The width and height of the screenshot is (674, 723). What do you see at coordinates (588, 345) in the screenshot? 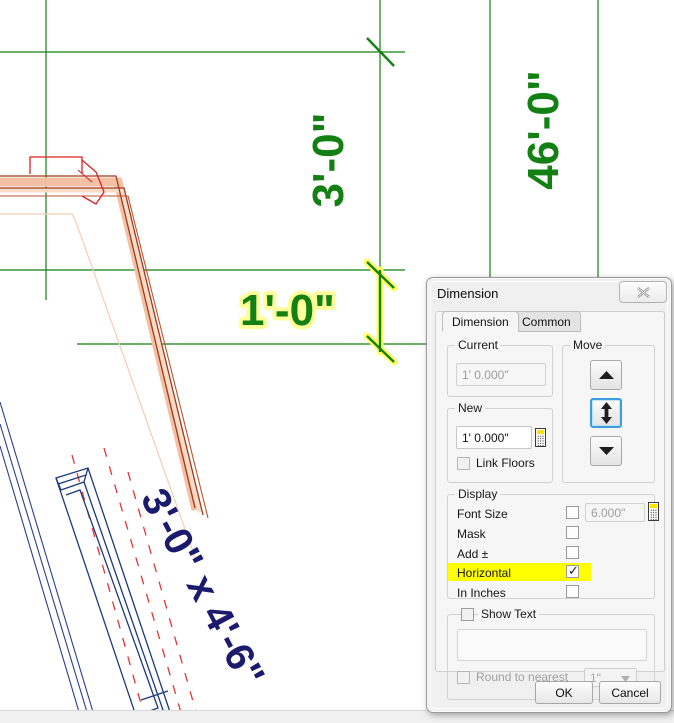
I see `move-group-label: Move` at bounding box center [588, 345].